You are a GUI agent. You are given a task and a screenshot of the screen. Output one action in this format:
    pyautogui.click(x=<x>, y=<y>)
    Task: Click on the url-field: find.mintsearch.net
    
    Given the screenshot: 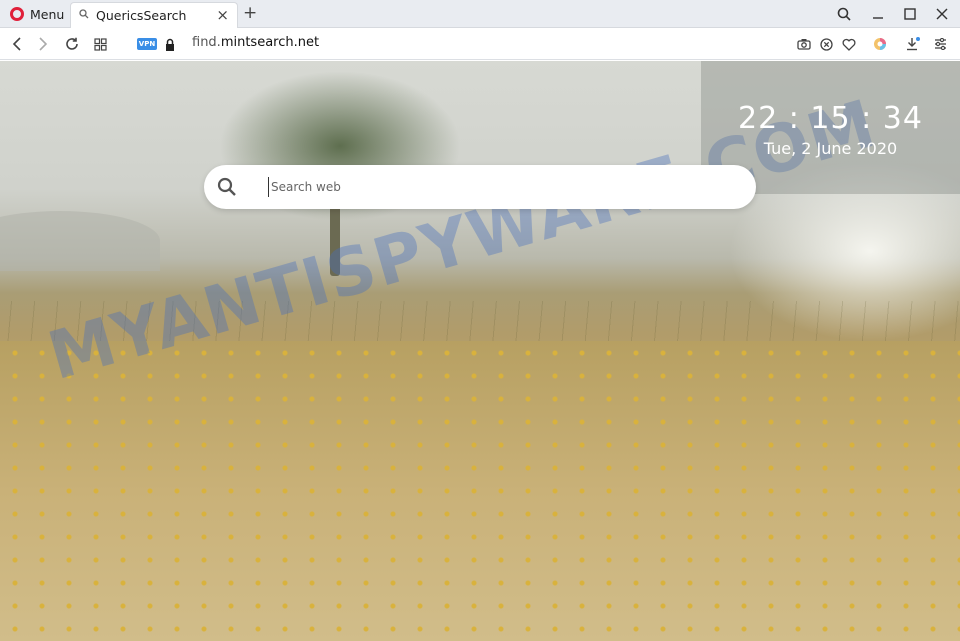 What is the action you would take?
    pyautogui.click(x=255, y=42)
    